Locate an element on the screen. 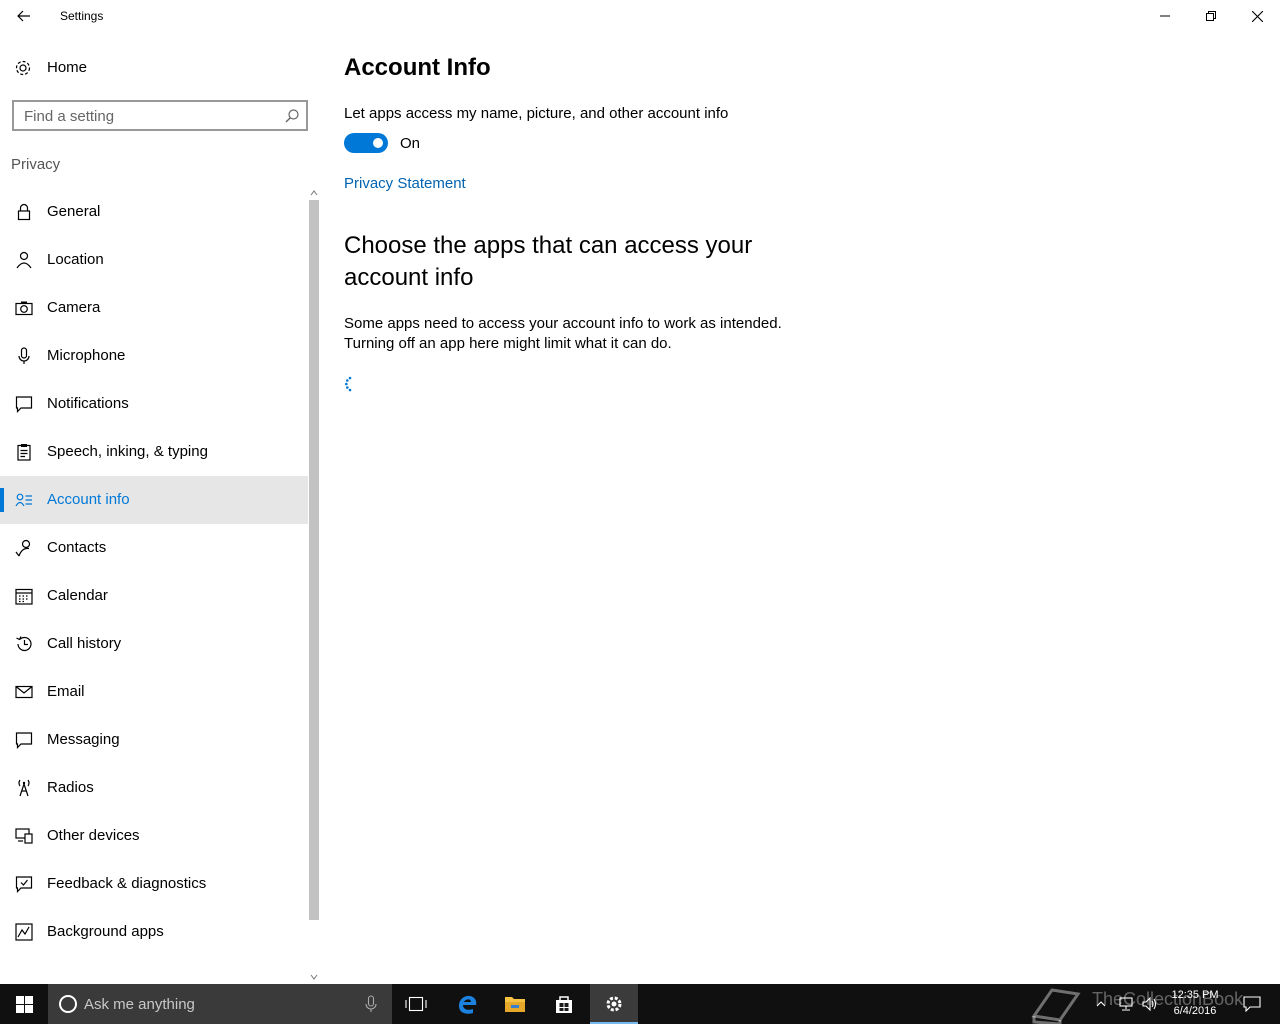 This screenshot has height=1024, width=1280. radio-tower-icon is located at coordinates (24, 788).